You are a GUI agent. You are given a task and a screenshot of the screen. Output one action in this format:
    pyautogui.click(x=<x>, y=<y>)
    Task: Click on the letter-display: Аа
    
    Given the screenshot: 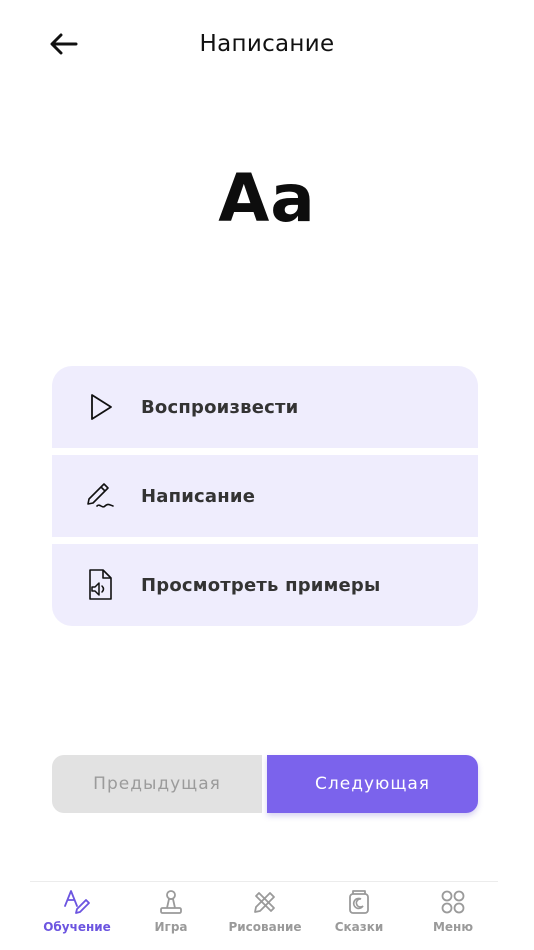 What is the action you would take?
    pyautogui.click(x=267, y=198)
    